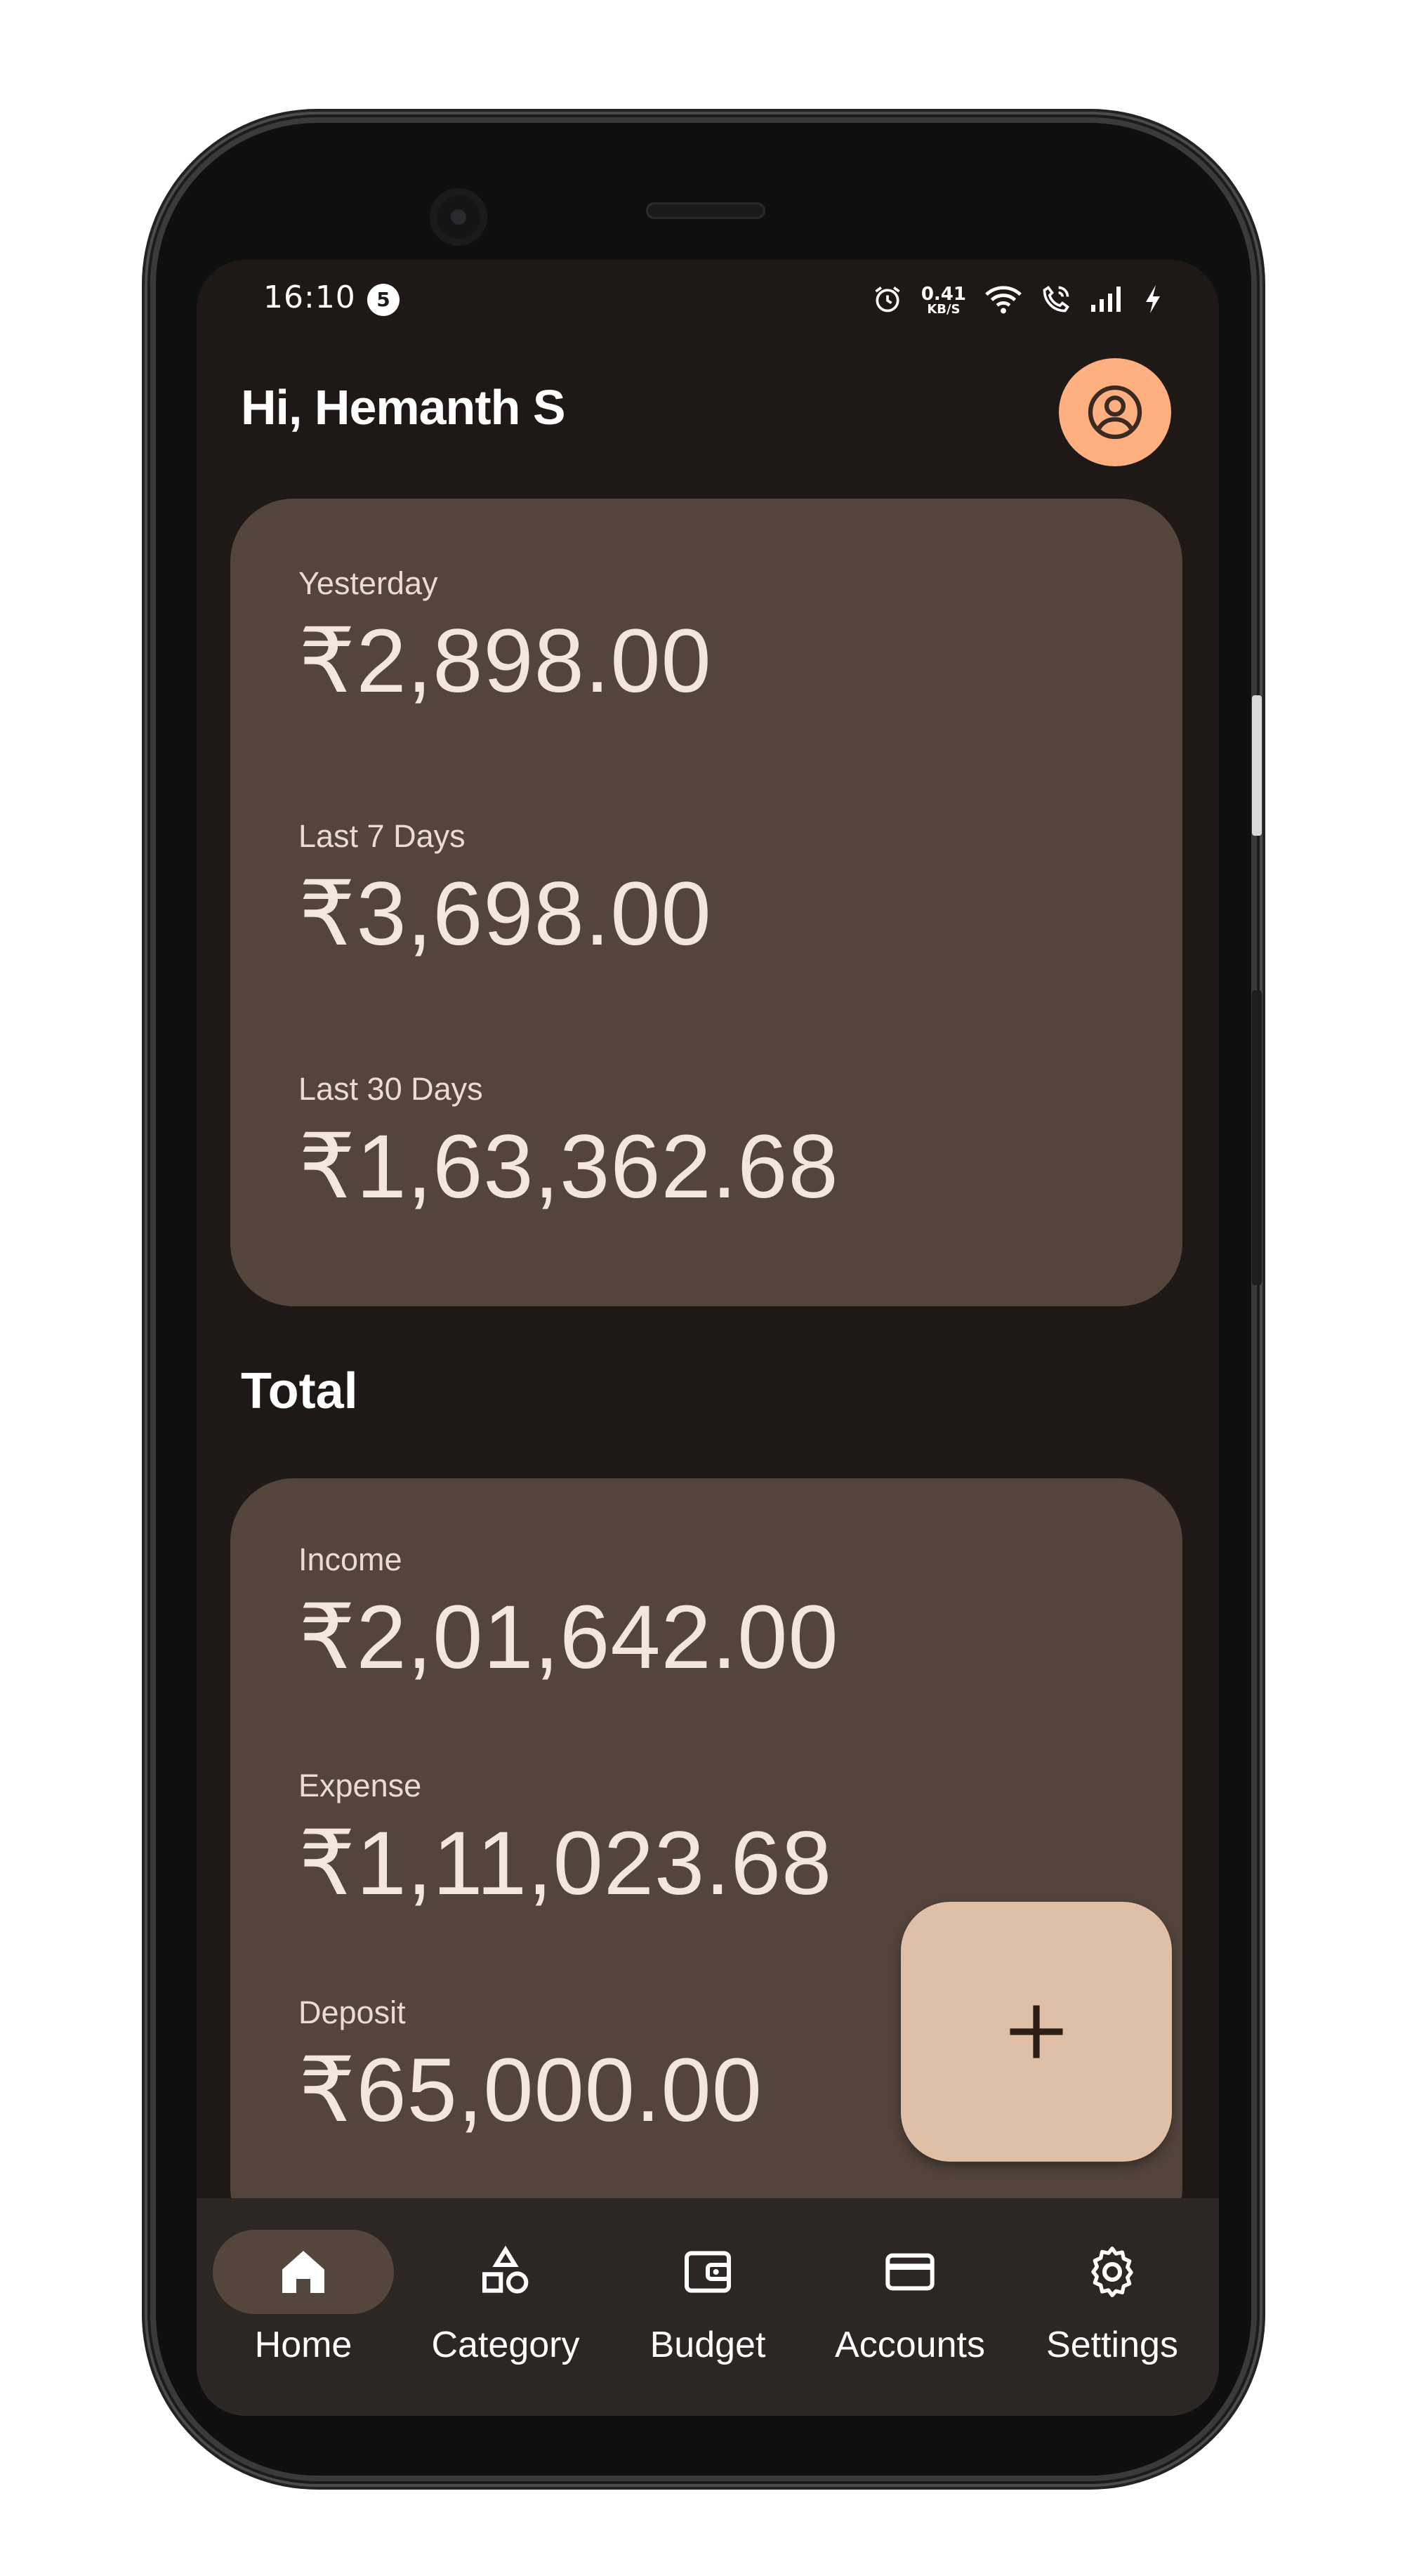 The width and height of the screenshot is (1405, 2576). I want to click on bottom-navigation: Home Category Budget Accounts Settings, so click(708, 2307).